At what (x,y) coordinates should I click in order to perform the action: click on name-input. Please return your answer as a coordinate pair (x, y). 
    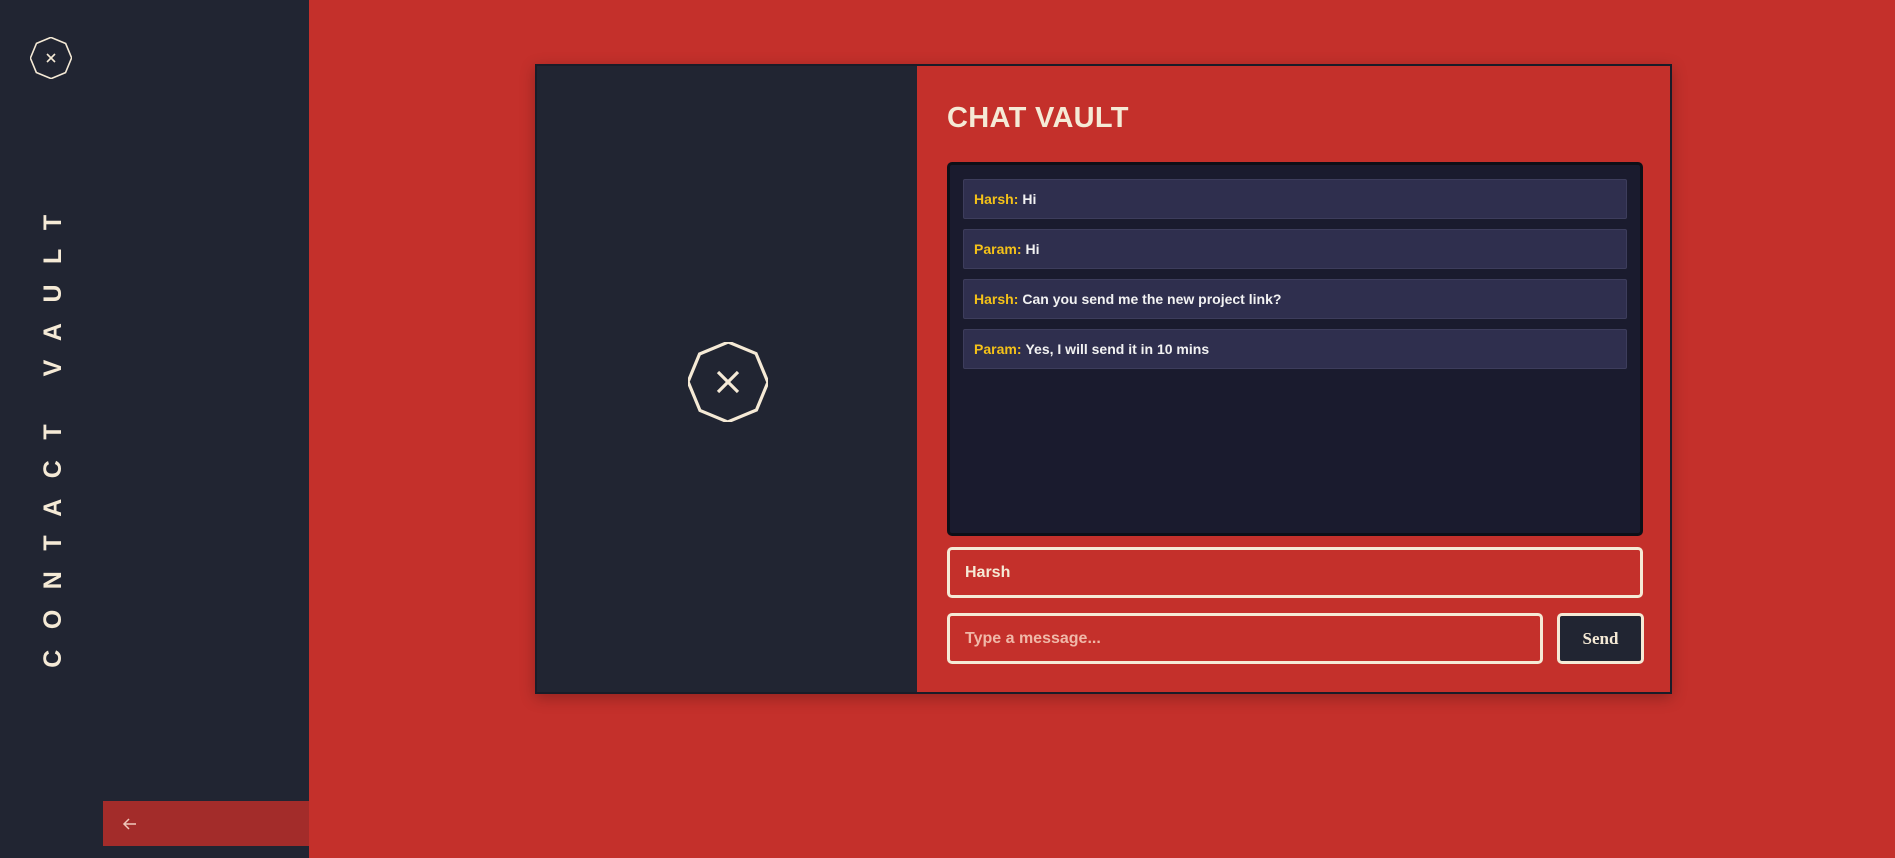
    Looking at the image, I should click on (1295, 572).